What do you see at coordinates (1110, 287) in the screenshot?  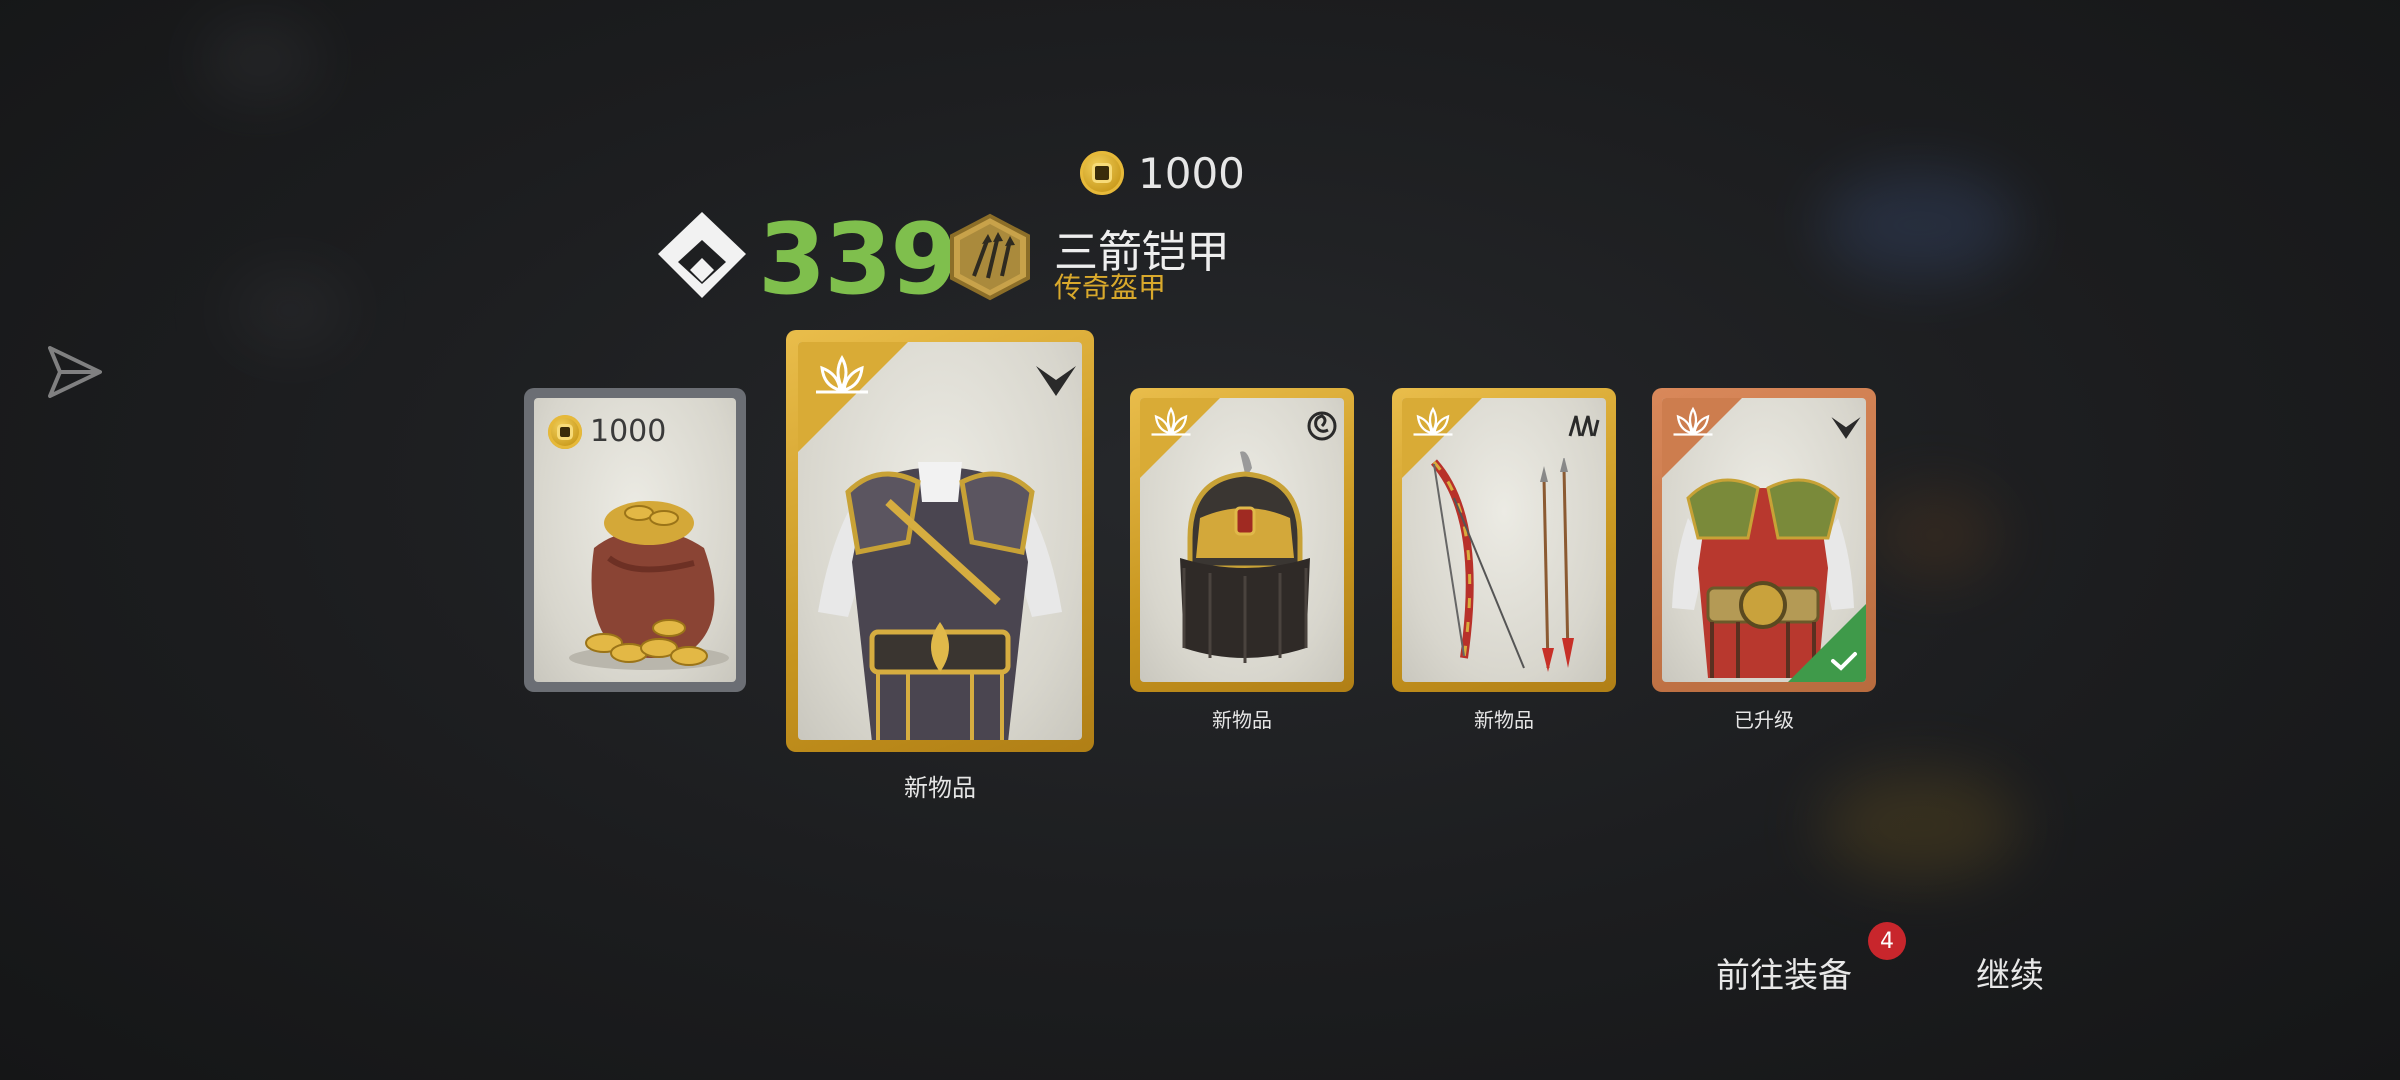 I see `set-rarity: 传奇盔甲` at bounding box center [1110, 287].